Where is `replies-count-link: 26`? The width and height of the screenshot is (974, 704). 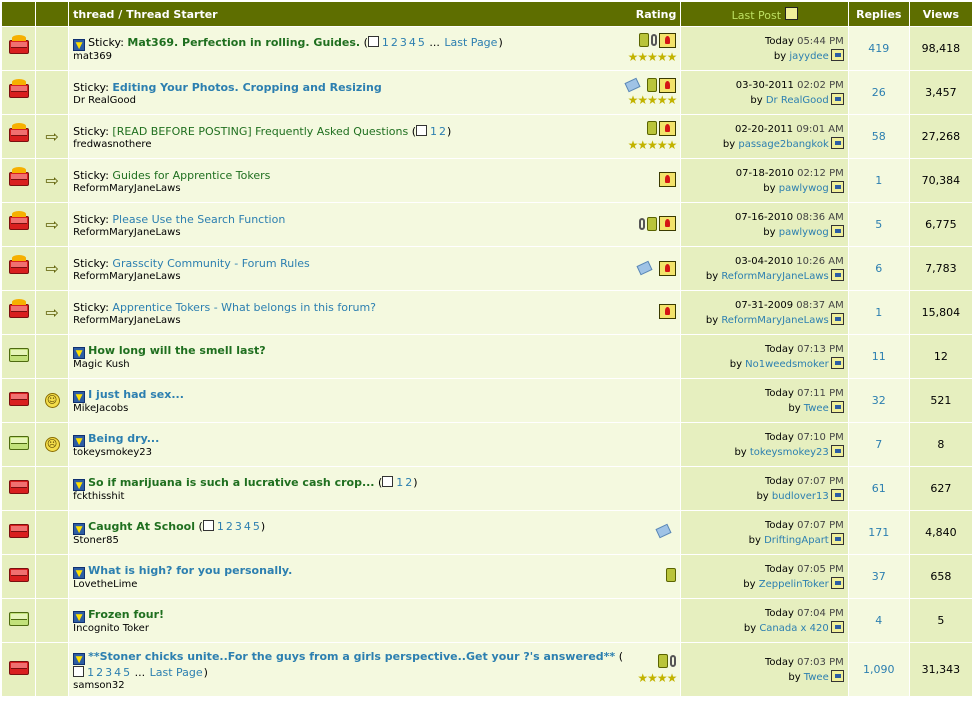
replies-count-link: 26 is located at coordinates (879, 92).